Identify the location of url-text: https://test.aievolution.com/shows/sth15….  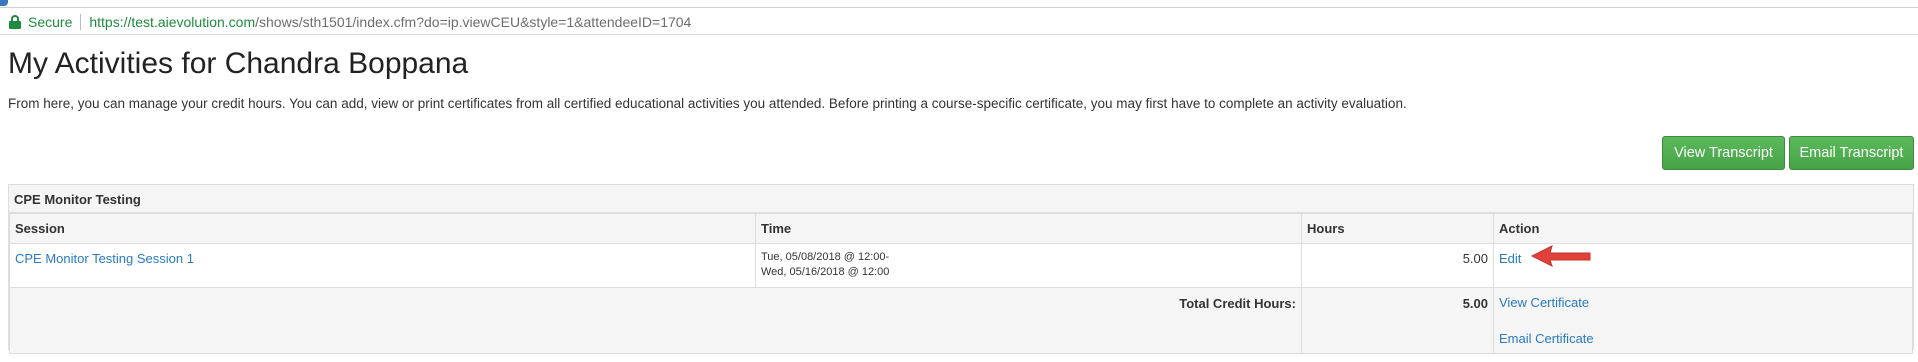
(390, 22).